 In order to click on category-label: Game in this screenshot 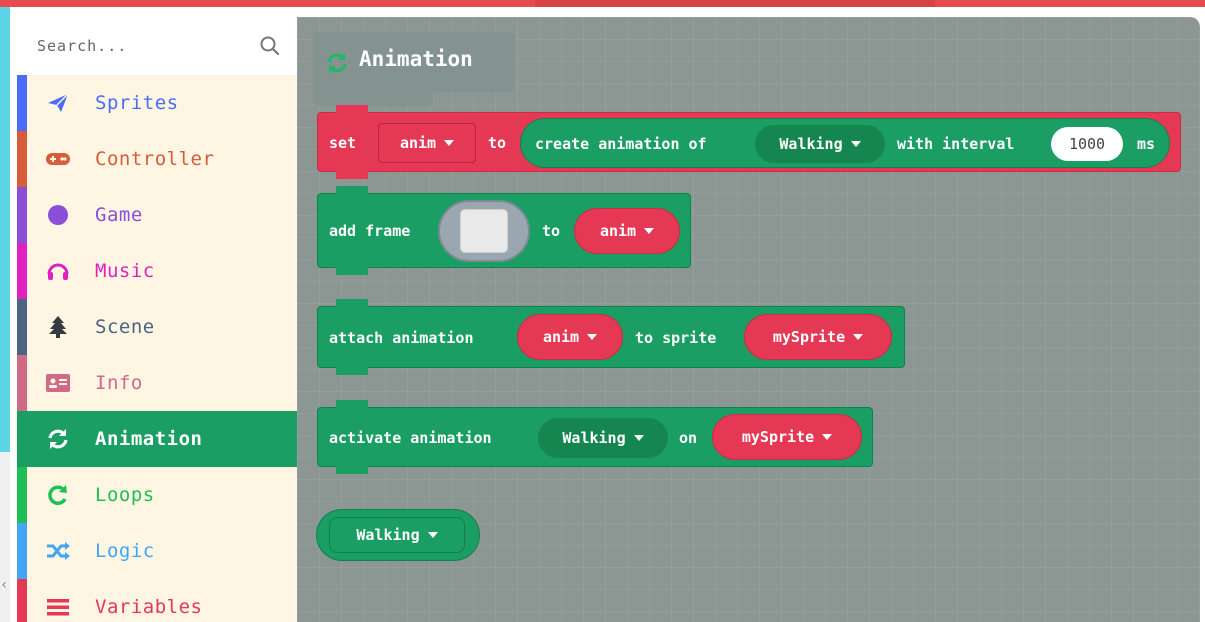, I will do `click(119, 215)`.